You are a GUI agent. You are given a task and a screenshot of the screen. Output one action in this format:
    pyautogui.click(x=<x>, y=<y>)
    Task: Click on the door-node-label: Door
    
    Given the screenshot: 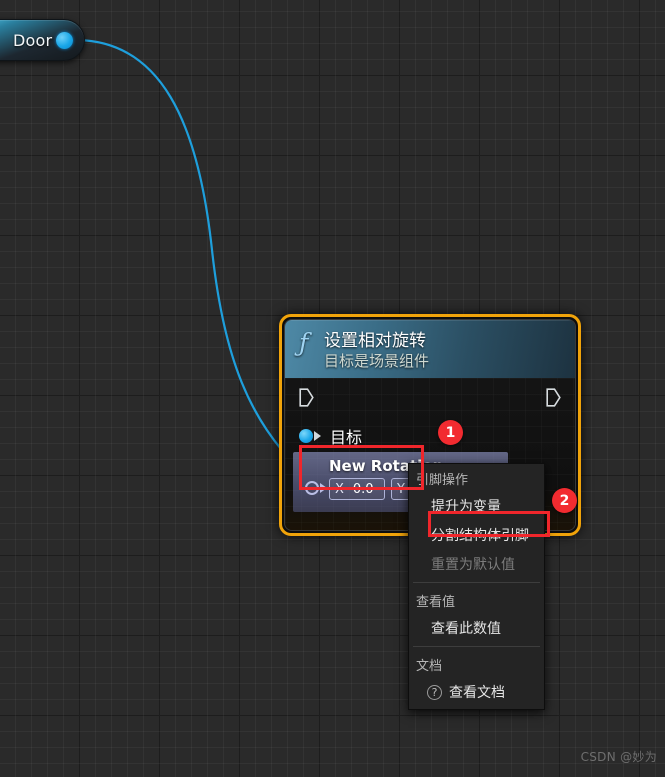 What is the action you would take?
    pyautogui.click(x=33, y=40)
    